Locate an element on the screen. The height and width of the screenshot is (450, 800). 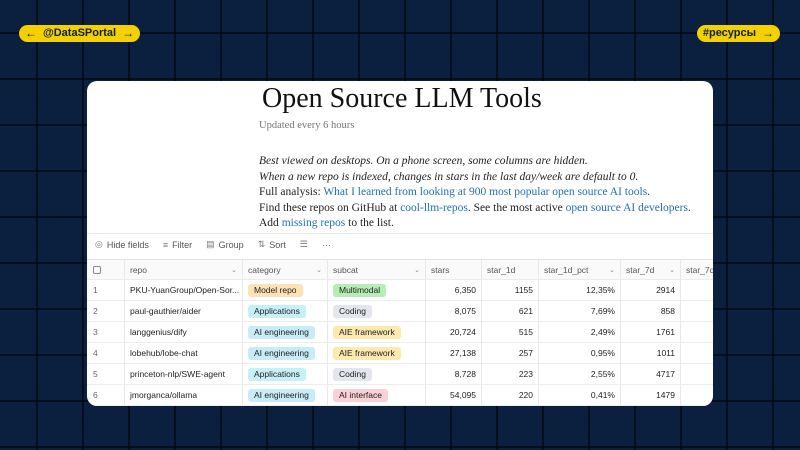
star-1d-pct-cell: 12,35% is located at coordinates (580, 290).